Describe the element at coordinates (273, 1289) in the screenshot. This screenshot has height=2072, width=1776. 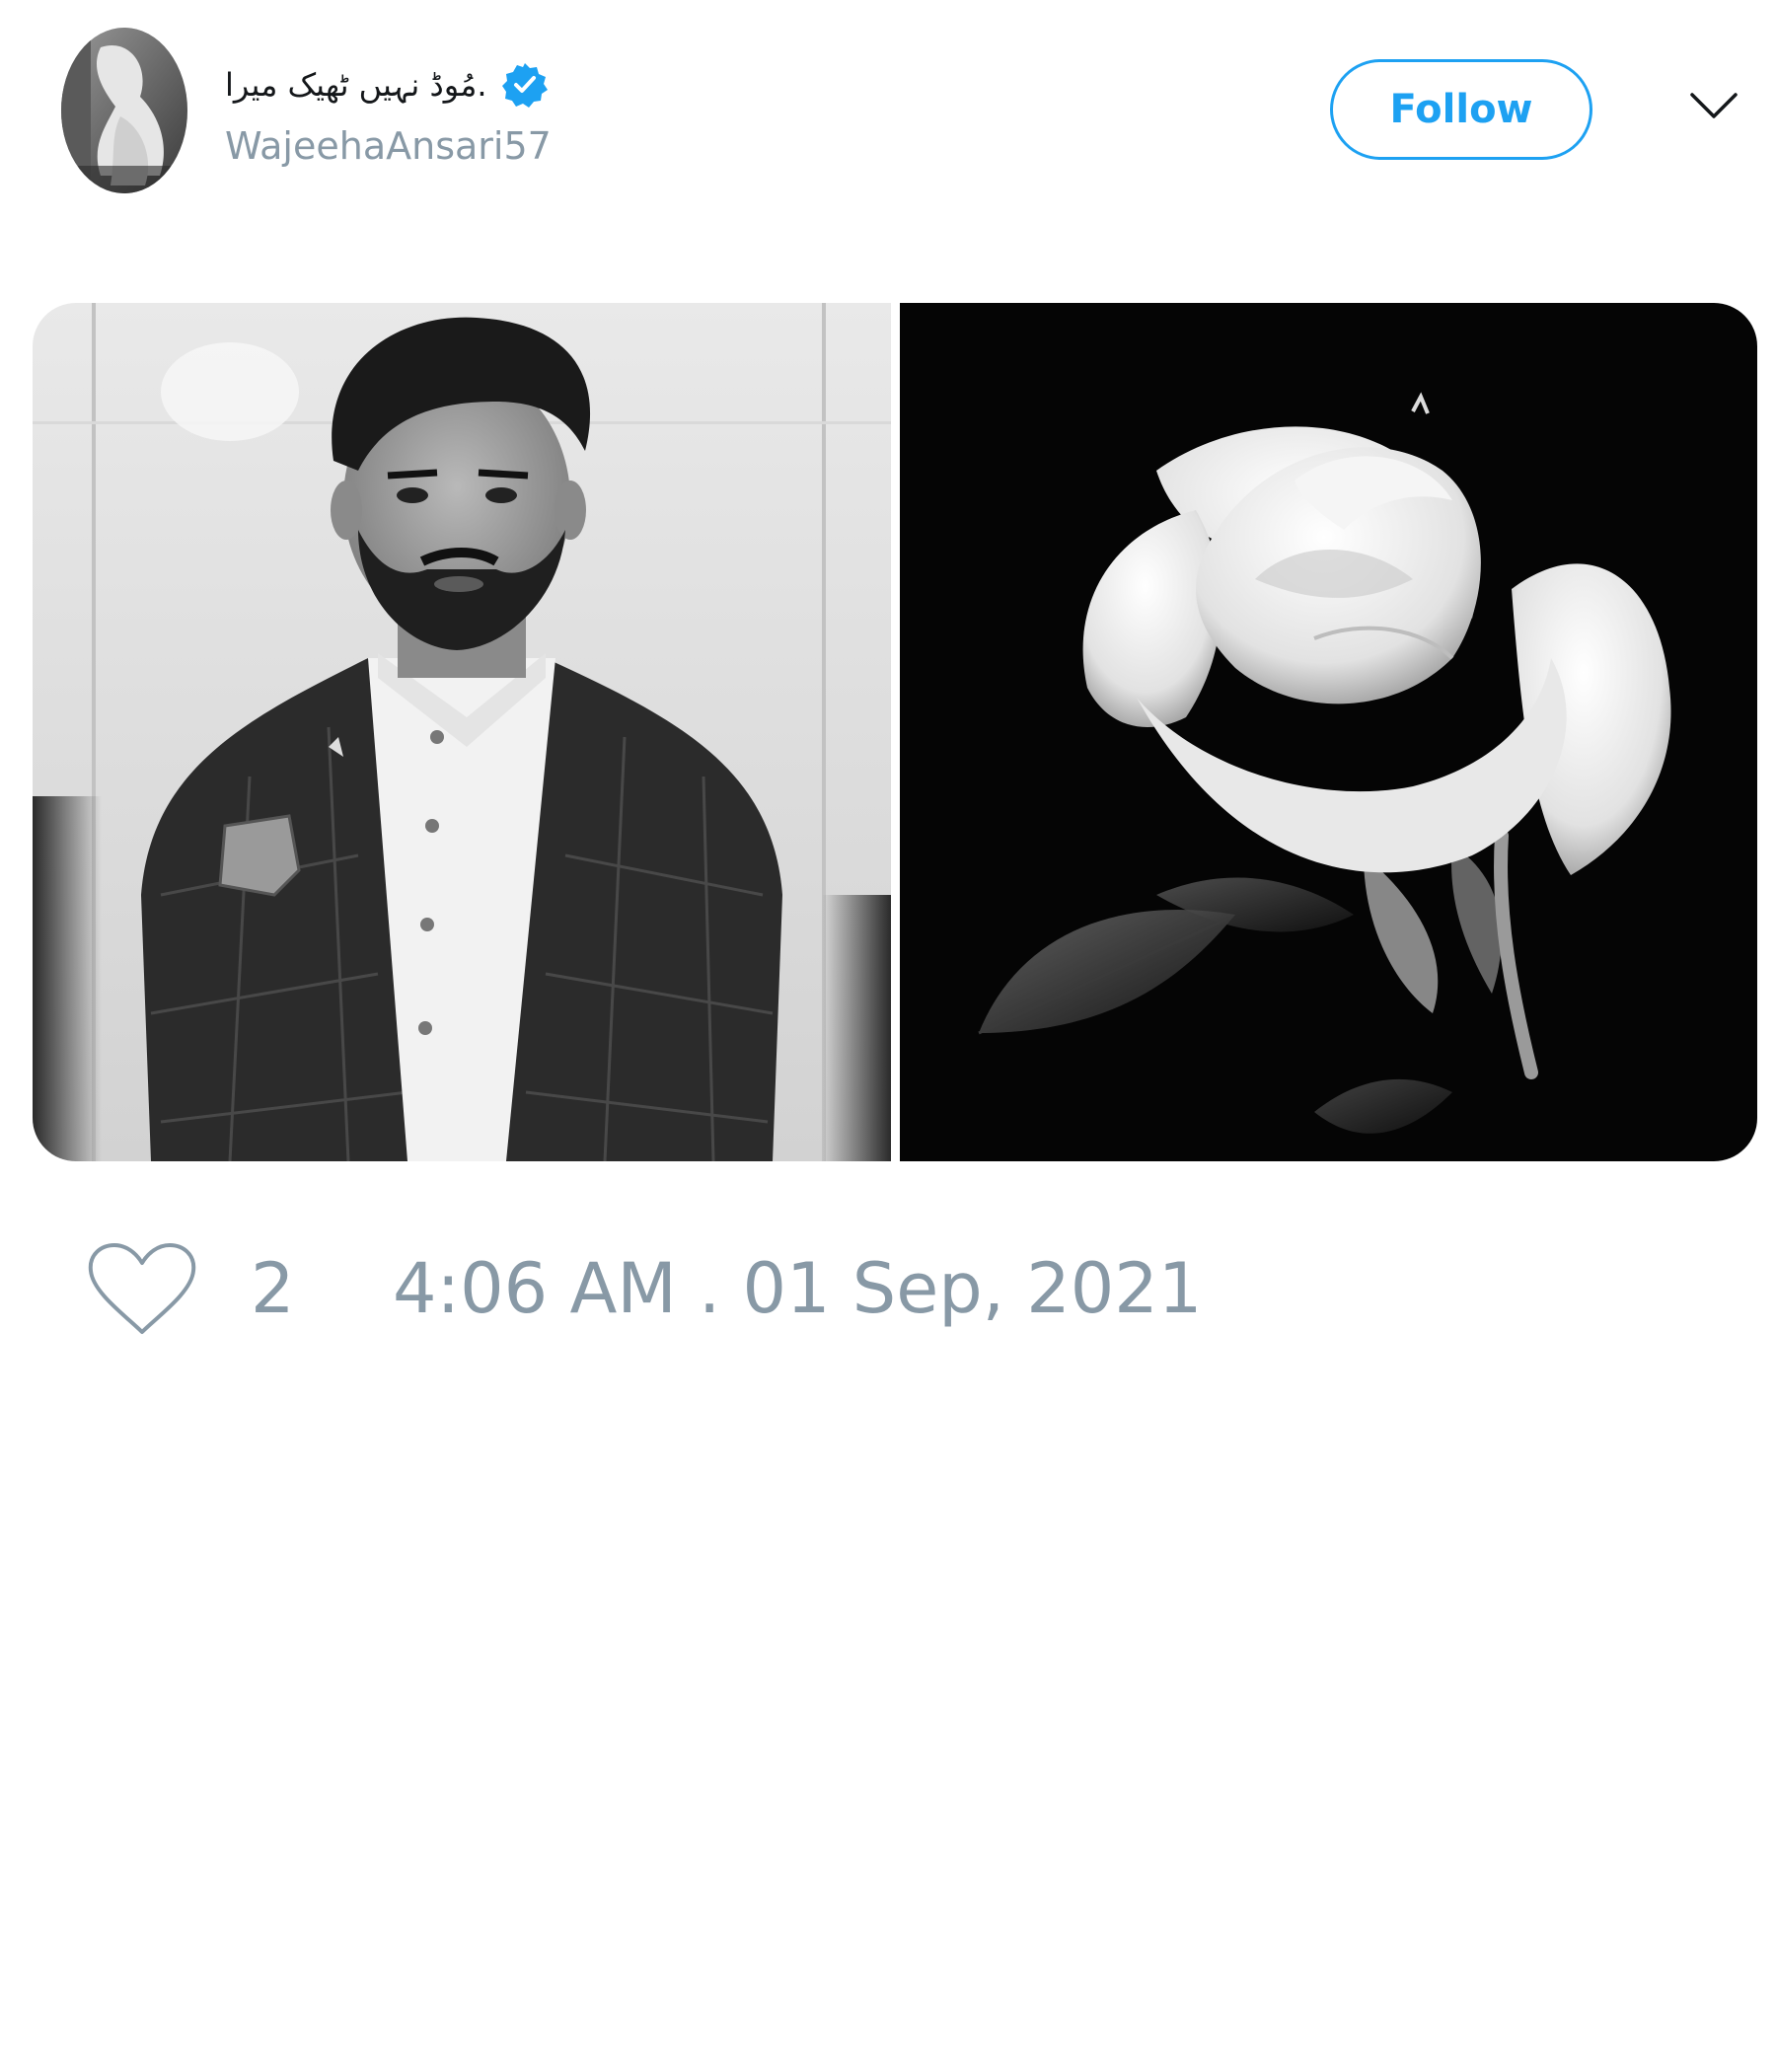
I see `like-count: 2` at that location.